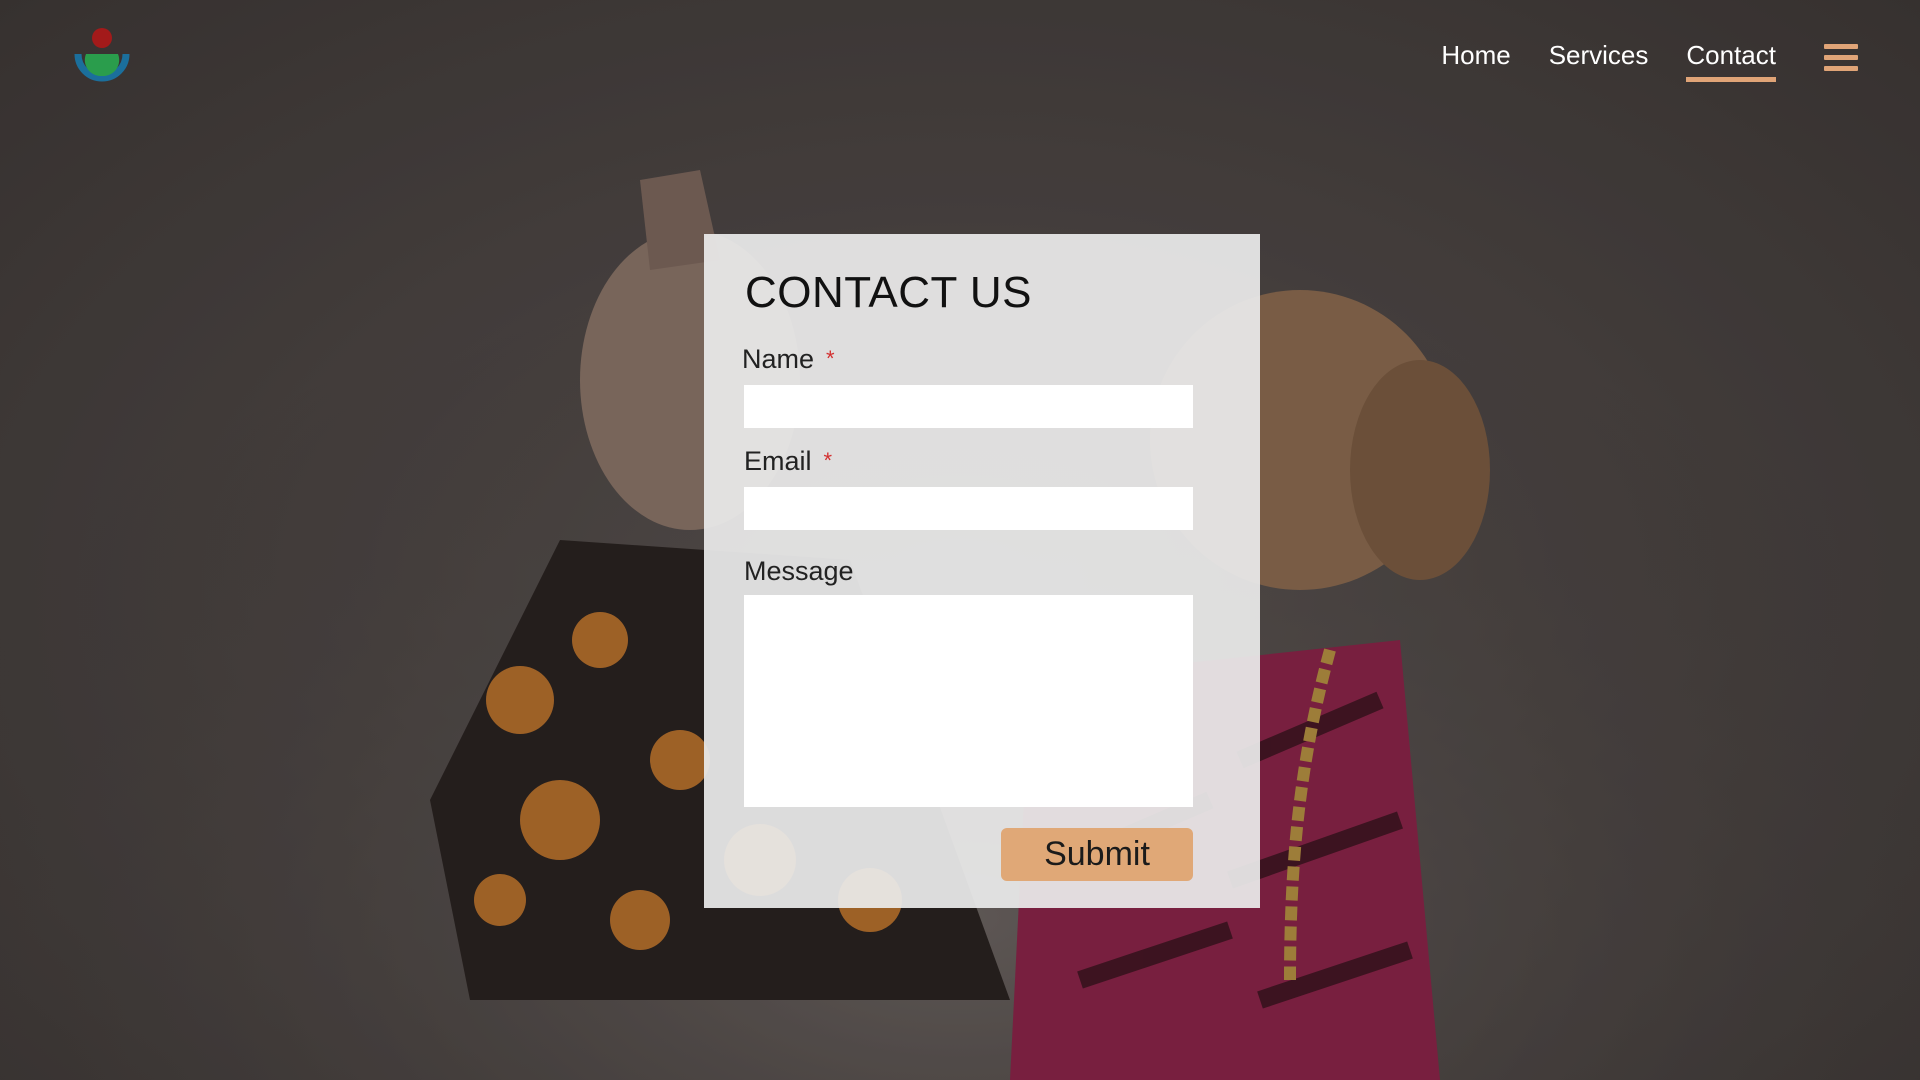 The width and height of the screenshot is (1920, 1080). I want to click on main-nav: Home Services Contact, so click(1608, 61).